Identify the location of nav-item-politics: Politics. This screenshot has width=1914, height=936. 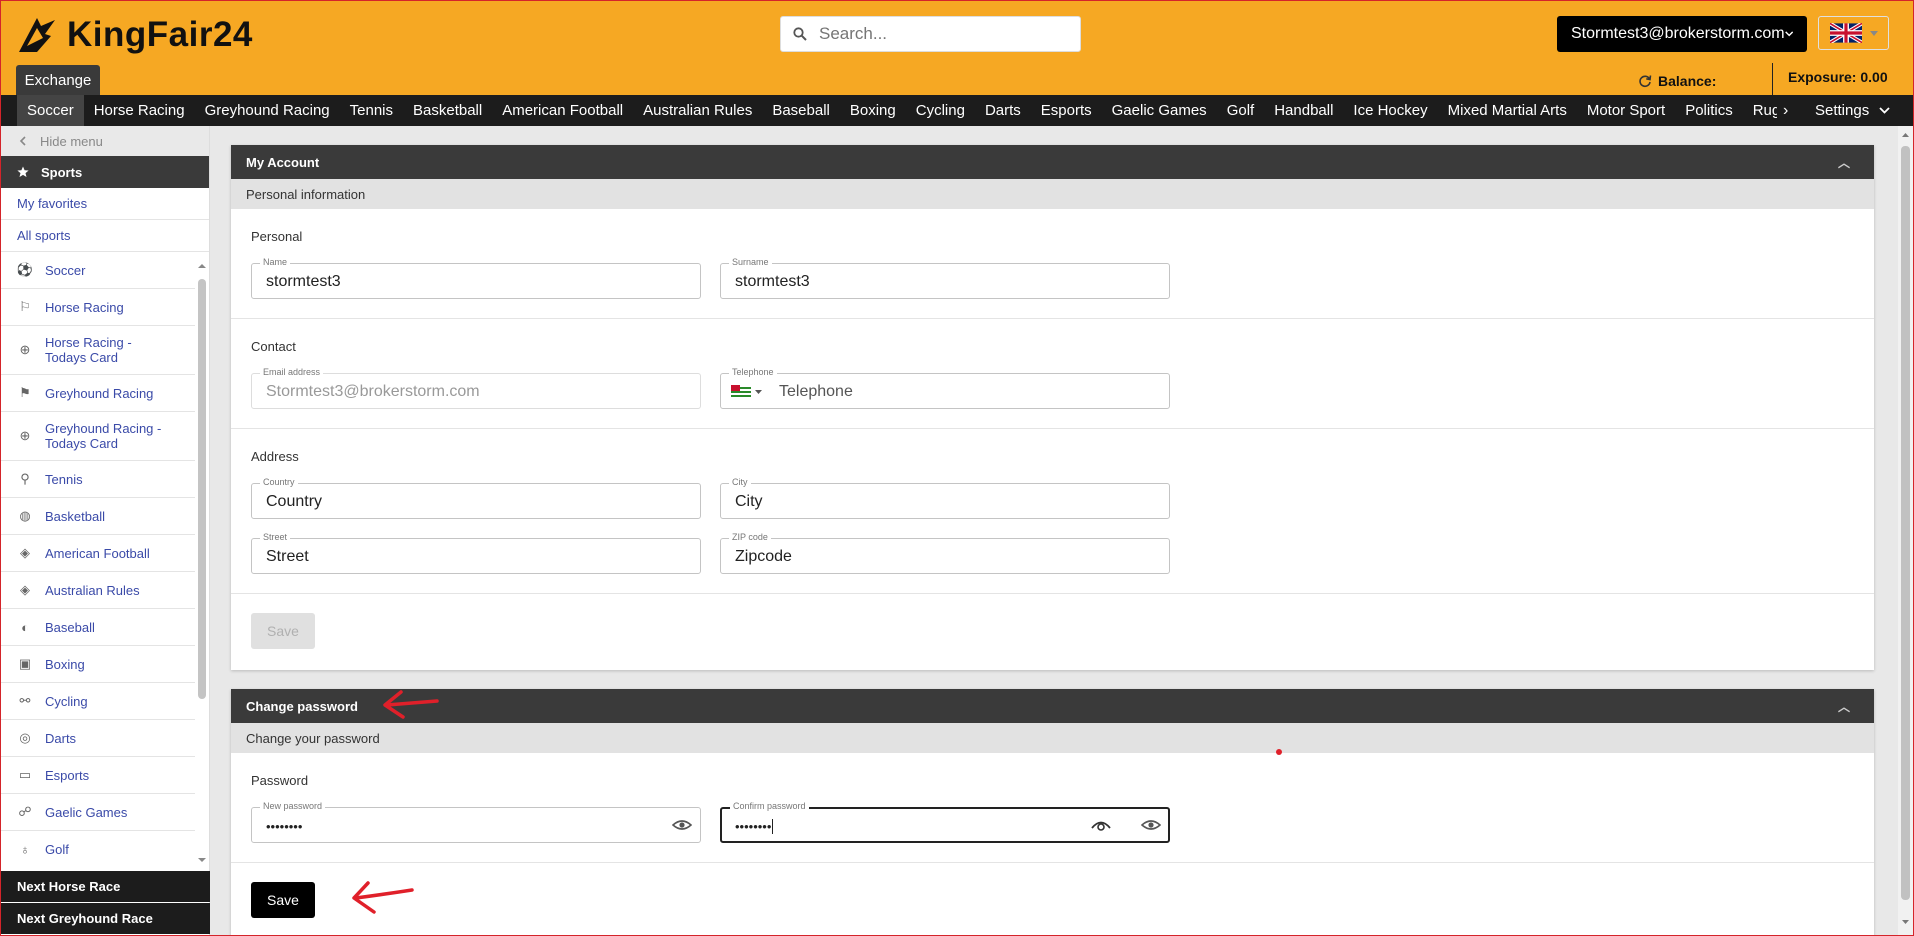
(1709, 110).